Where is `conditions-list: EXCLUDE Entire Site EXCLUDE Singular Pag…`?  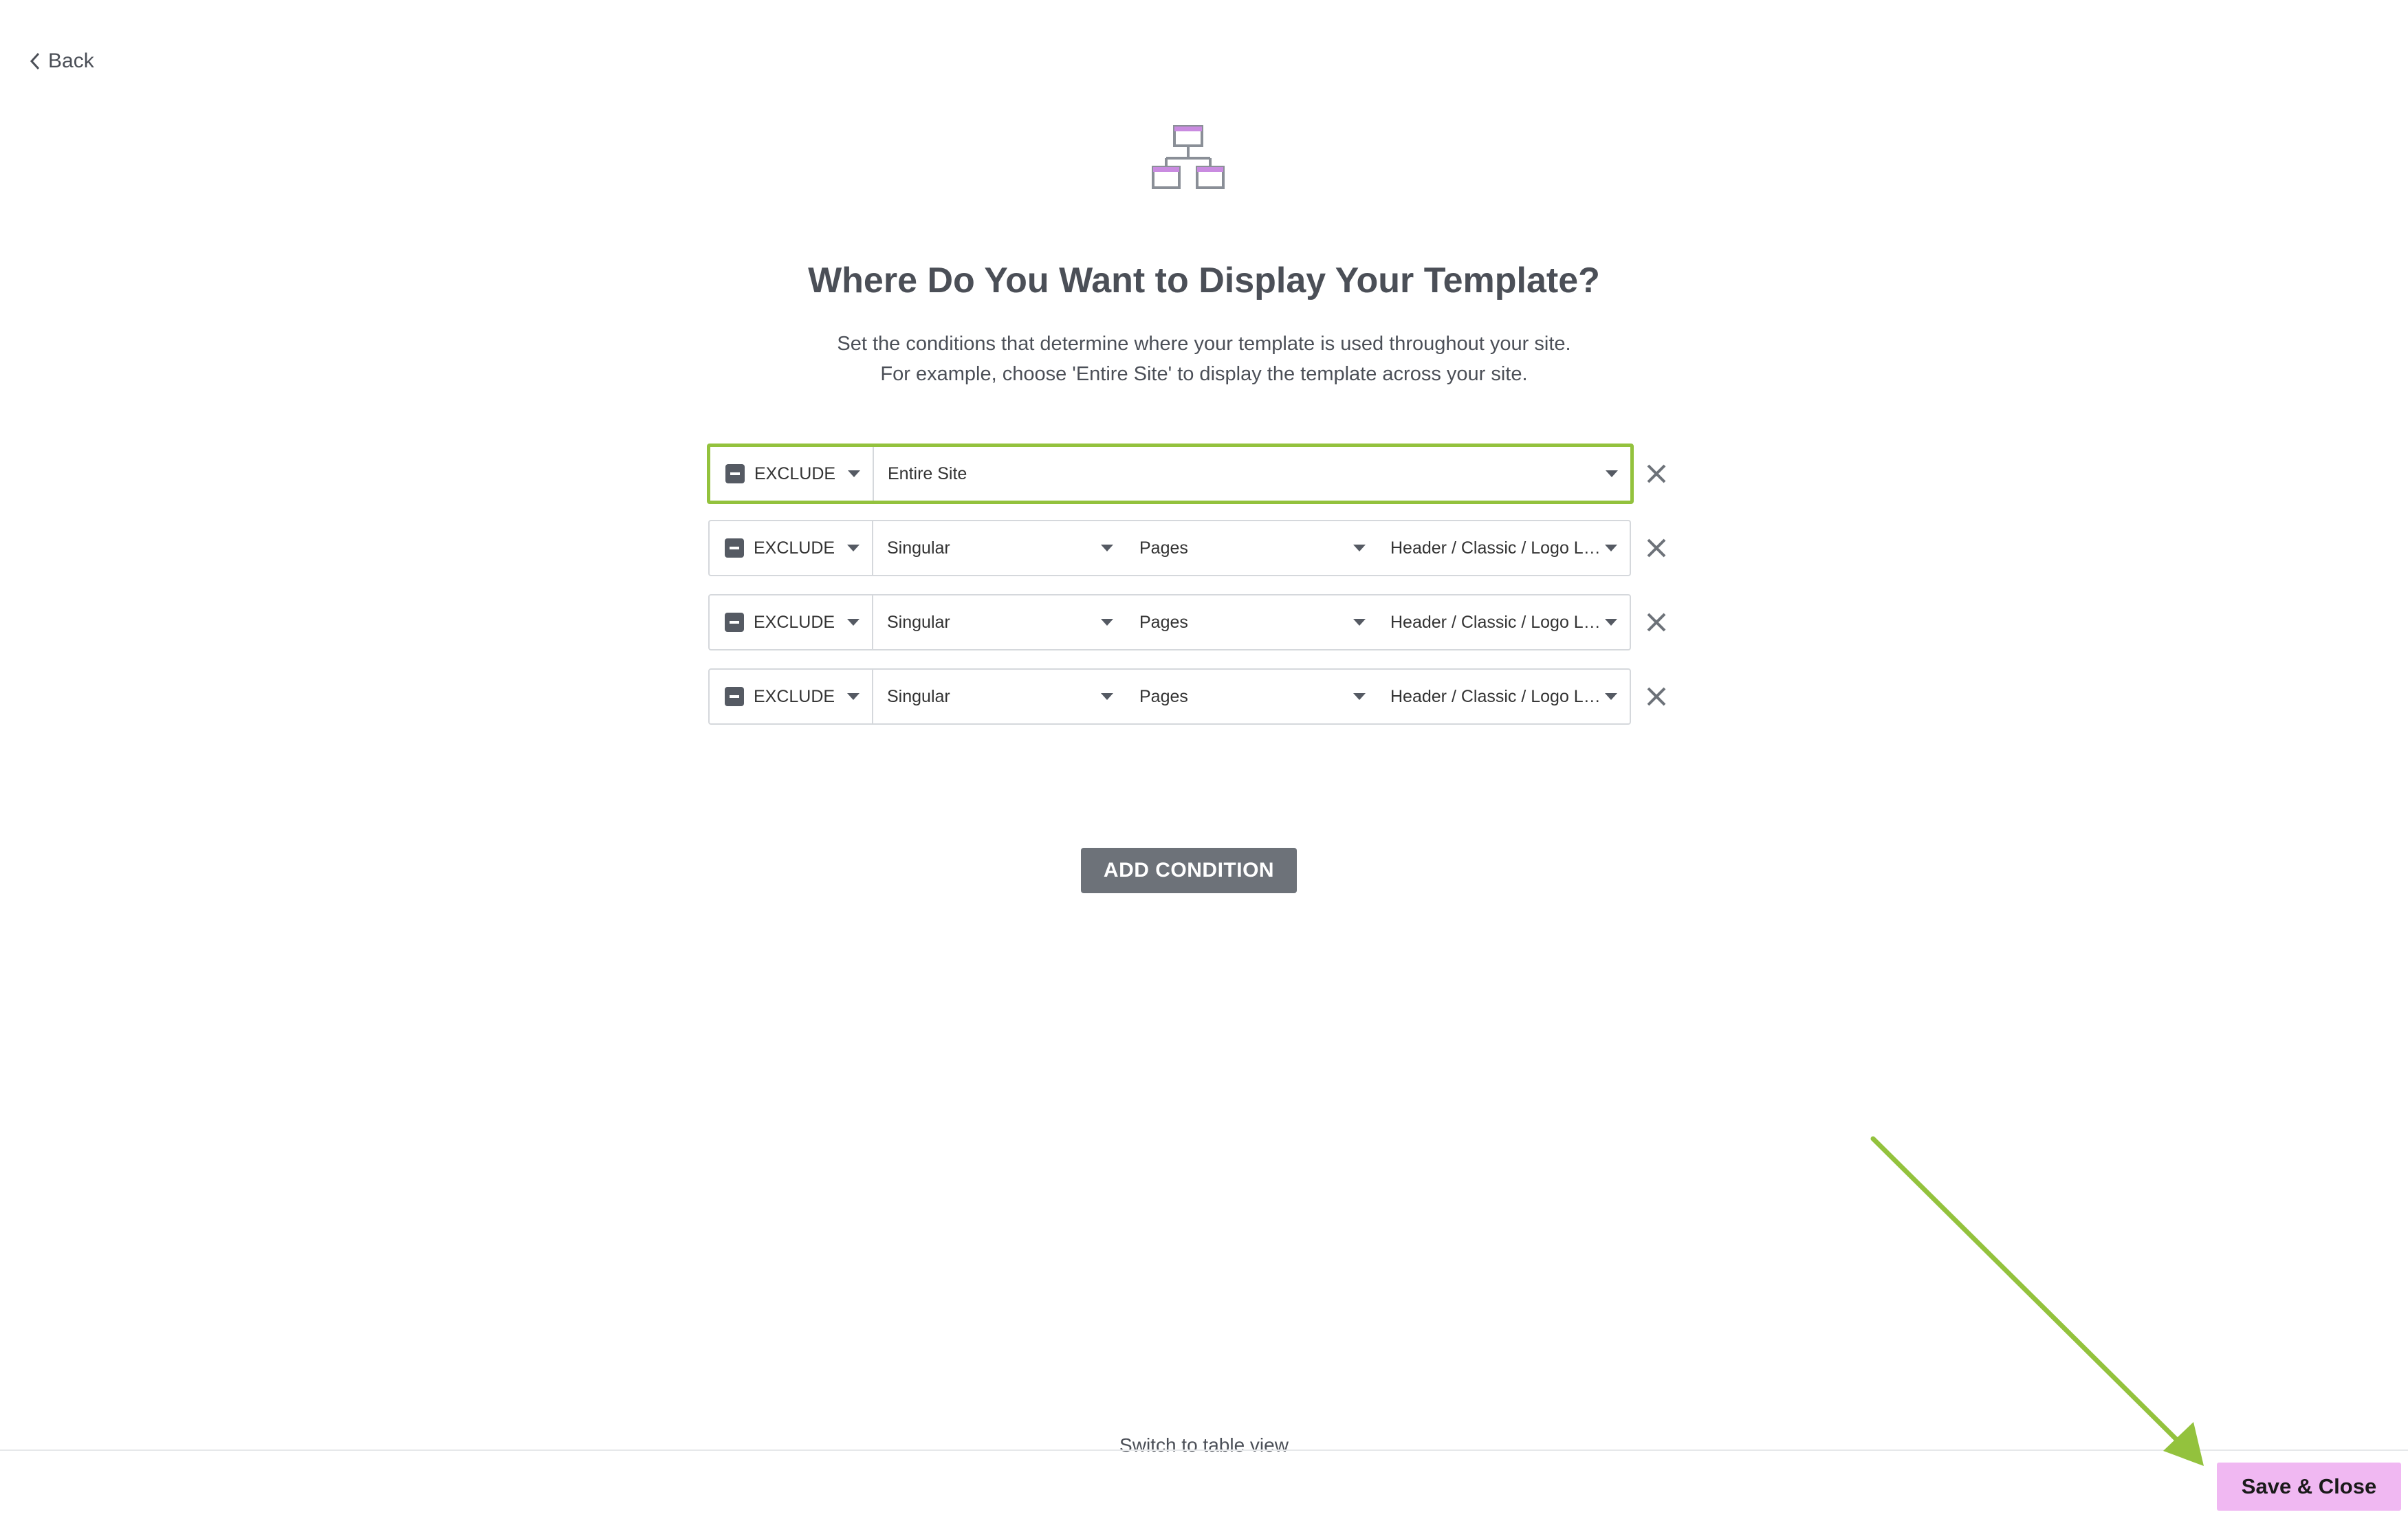
conditions-list: EXCLUDE Entire Site EXCLUDE Singular Pag… is located at coordinates (1189, 593).